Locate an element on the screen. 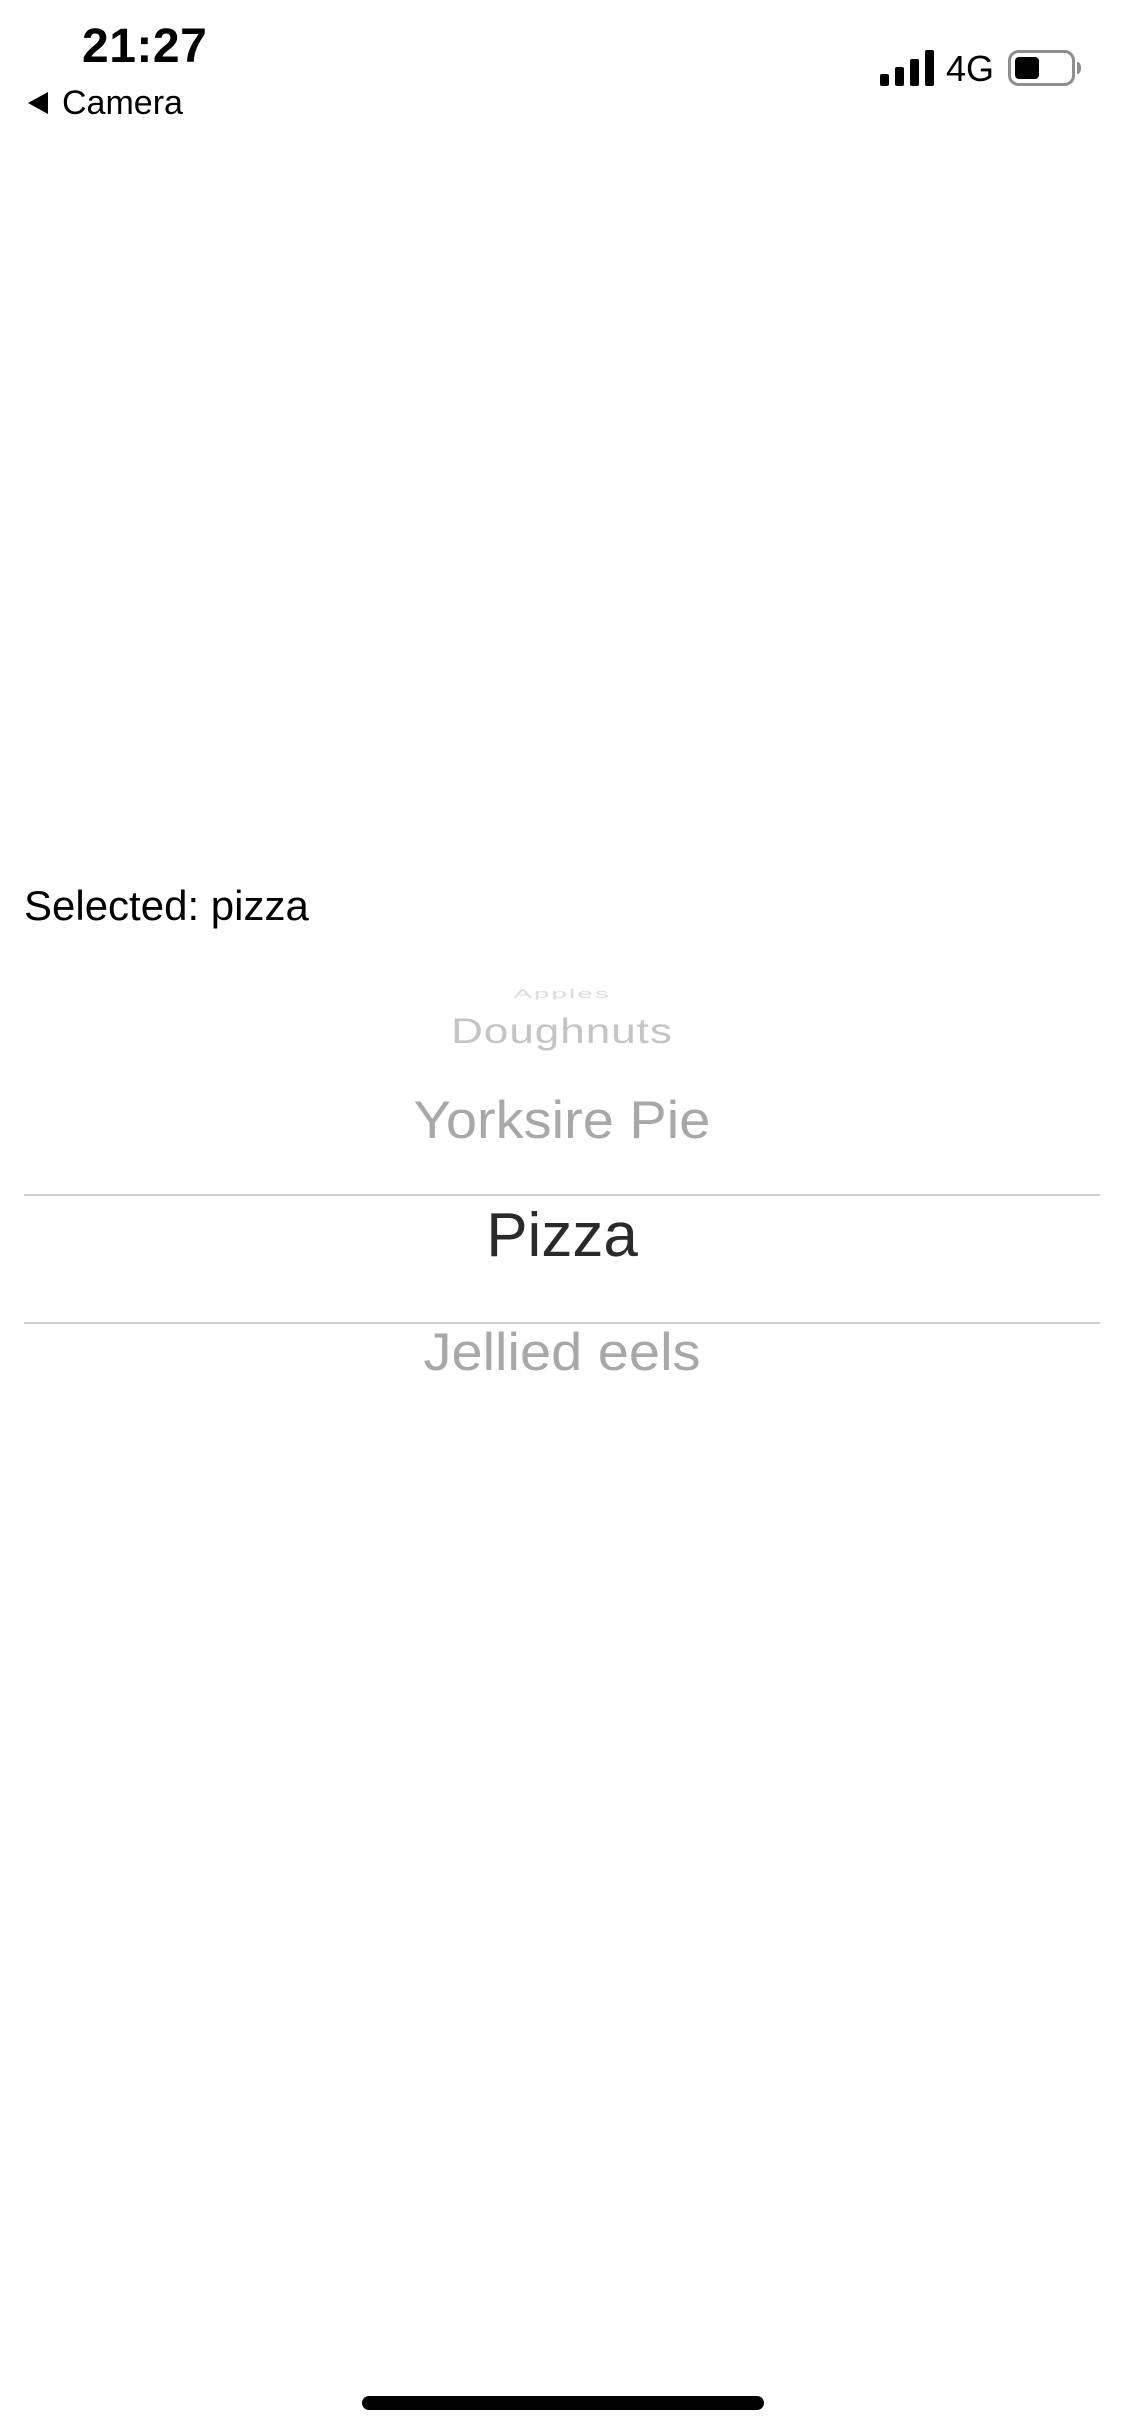  selection-indicator-top-line is located at coordinates (562, 1195).